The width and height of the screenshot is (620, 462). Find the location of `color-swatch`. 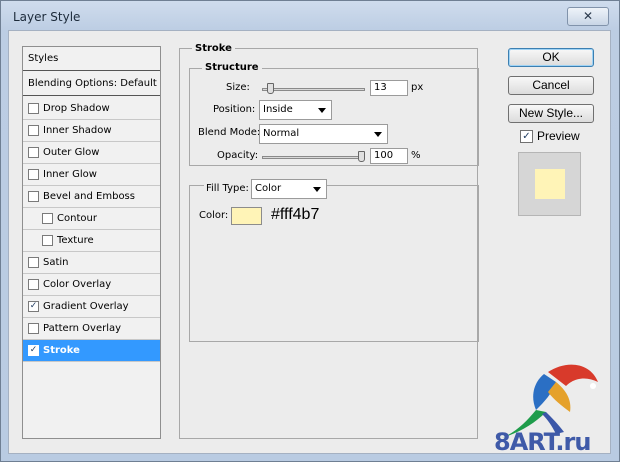

color-swatch is located at coordinates (246, 216).